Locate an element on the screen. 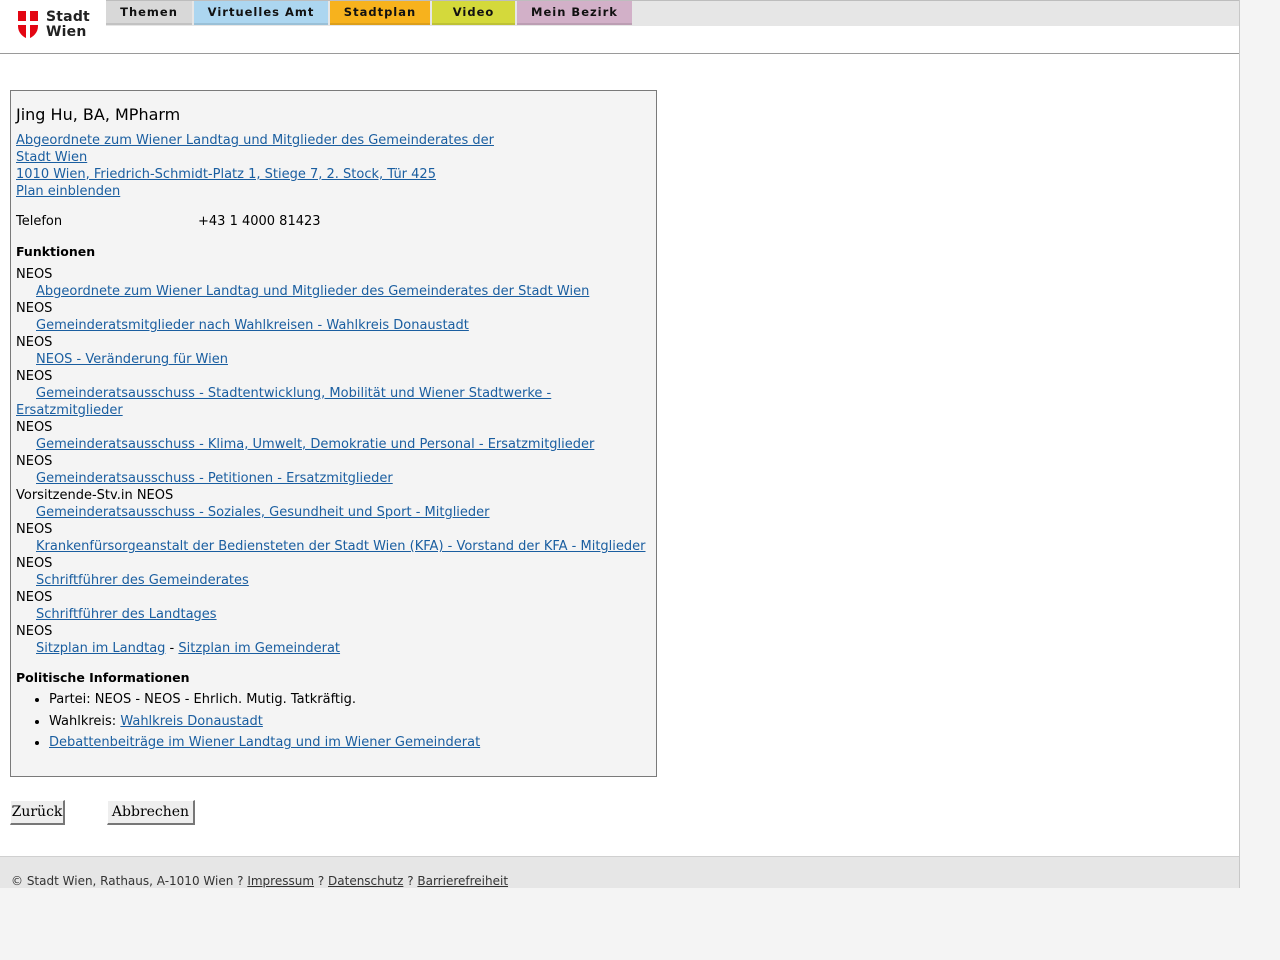 The width and height of the screenshot is (1280, 960). function-link: NEOS - Veränderung für Wien is located at coordinates (132, 359).